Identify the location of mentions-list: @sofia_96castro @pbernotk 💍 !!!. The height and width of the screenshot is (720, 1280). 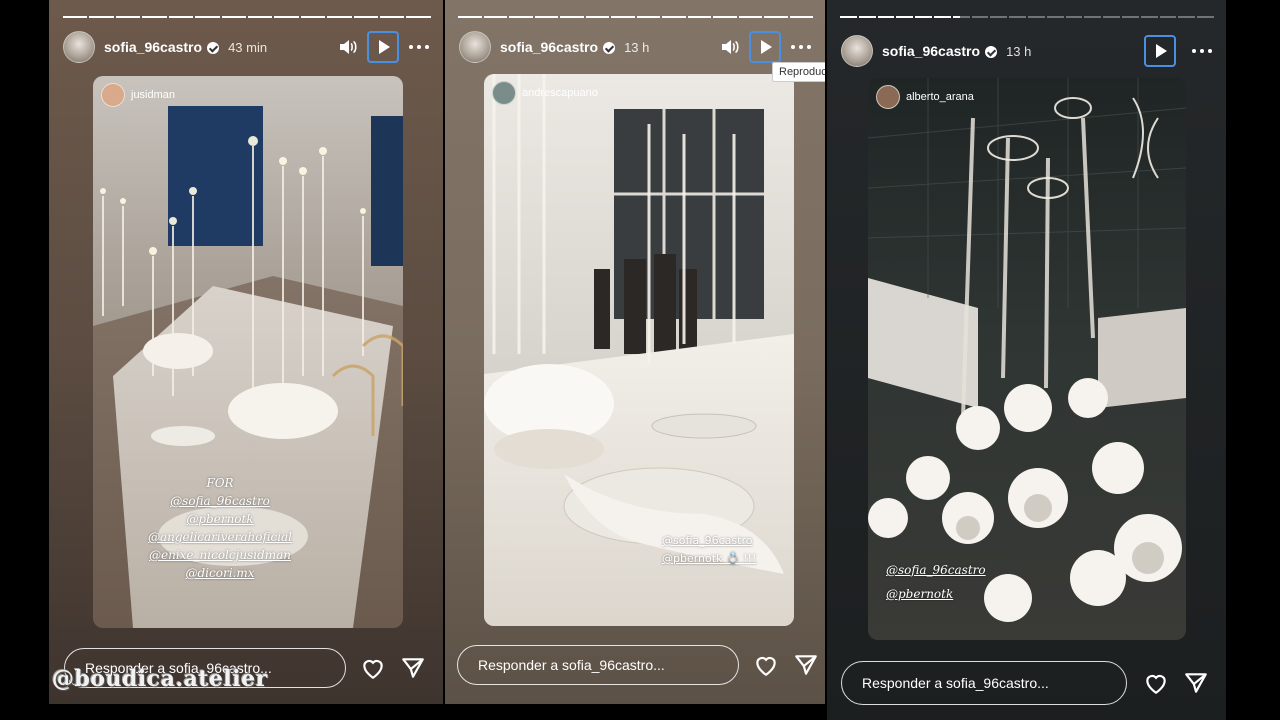
(709, 550).